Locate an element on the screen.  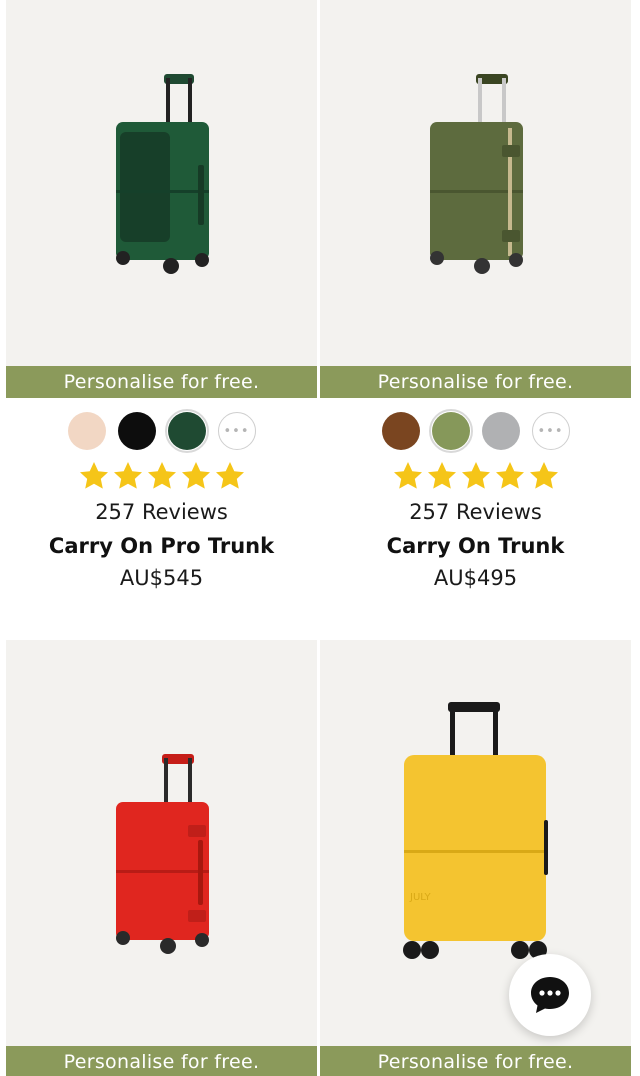
swatch-black is located at coordinates (136, 431).